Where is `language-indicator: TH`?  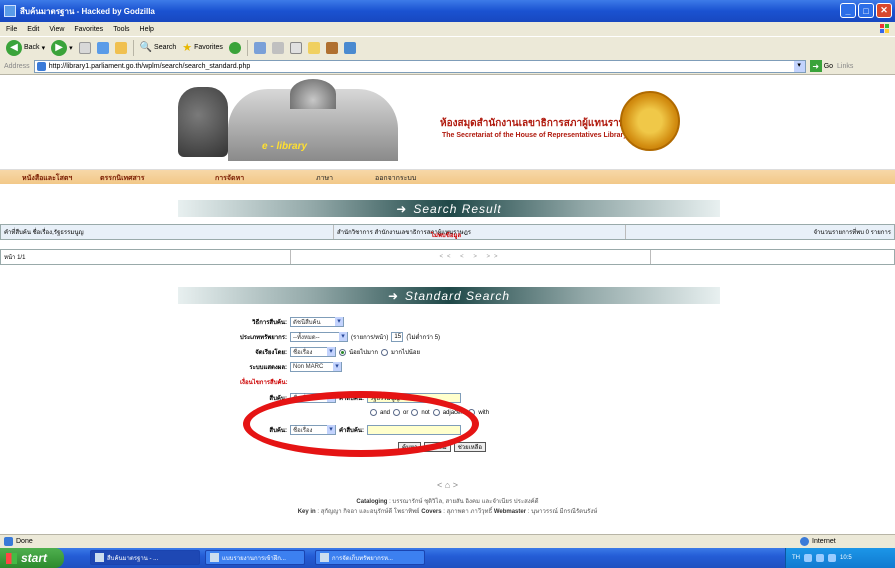 language-indicator: TH is located at coordinates (796, 558).